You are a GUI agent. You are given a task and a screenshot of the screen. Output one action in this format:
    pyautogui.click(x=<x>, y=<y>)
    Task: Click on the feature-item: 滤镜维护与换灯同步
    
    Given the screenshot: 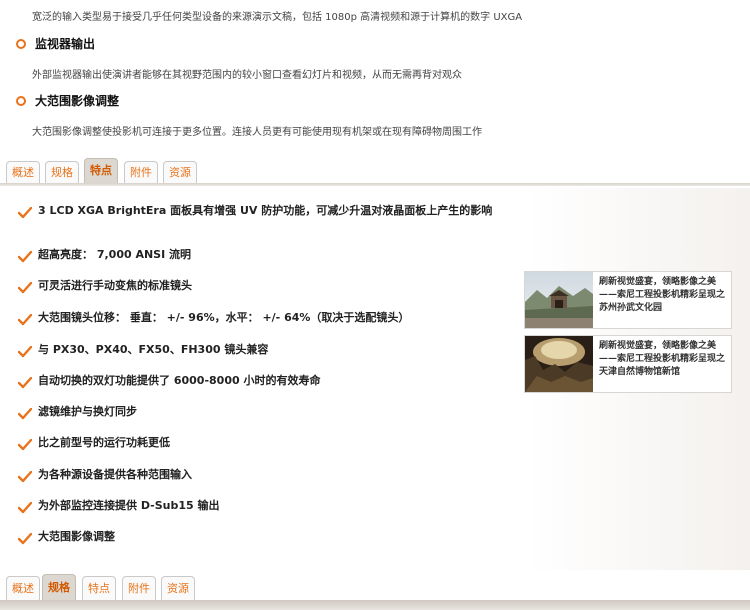 What is the action you would take?
    pyautogui.click(x=263, y=412)
    